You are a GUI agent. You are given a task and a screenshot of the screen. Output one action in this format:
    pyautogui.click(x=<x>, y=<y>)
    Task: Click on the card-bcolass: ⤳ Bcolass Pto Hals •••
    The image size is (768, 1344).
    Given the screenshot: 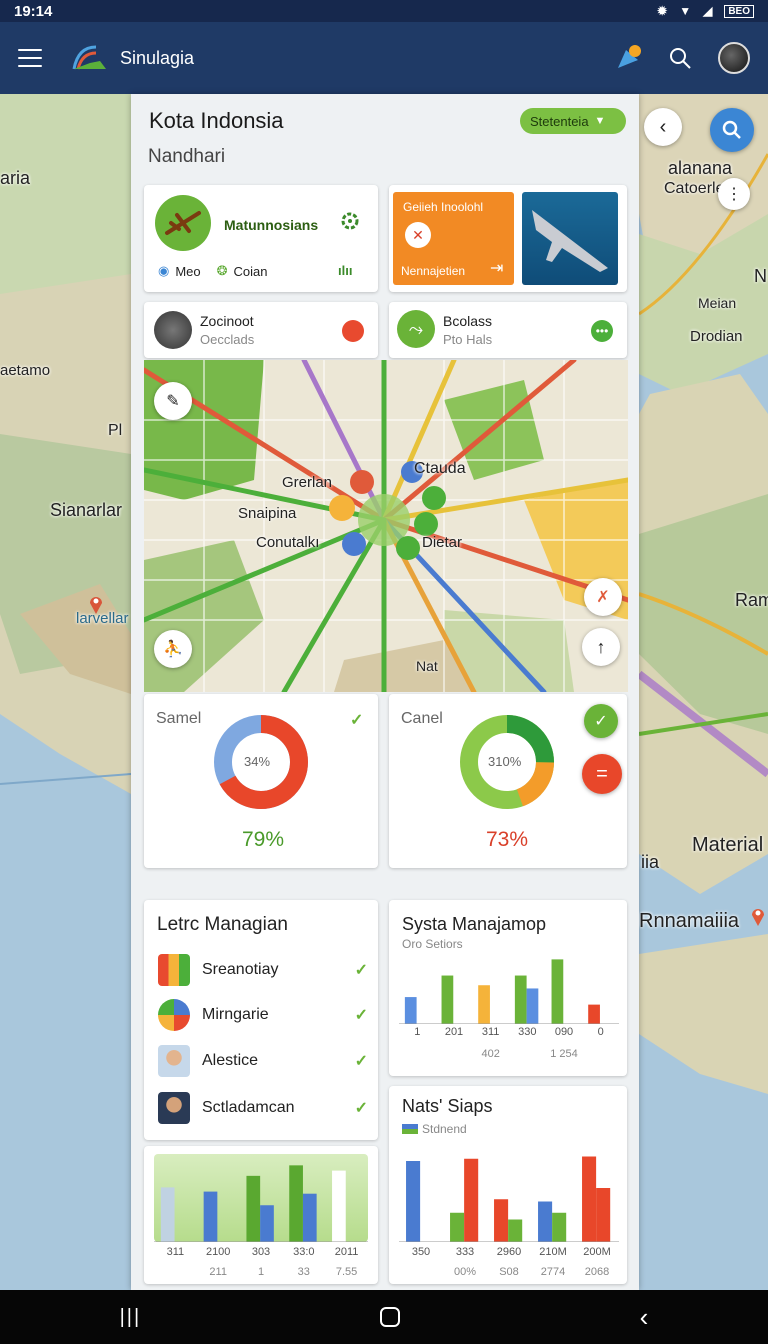 What is the action you would take?
    pyautogui.click(x=508, y=330)
    